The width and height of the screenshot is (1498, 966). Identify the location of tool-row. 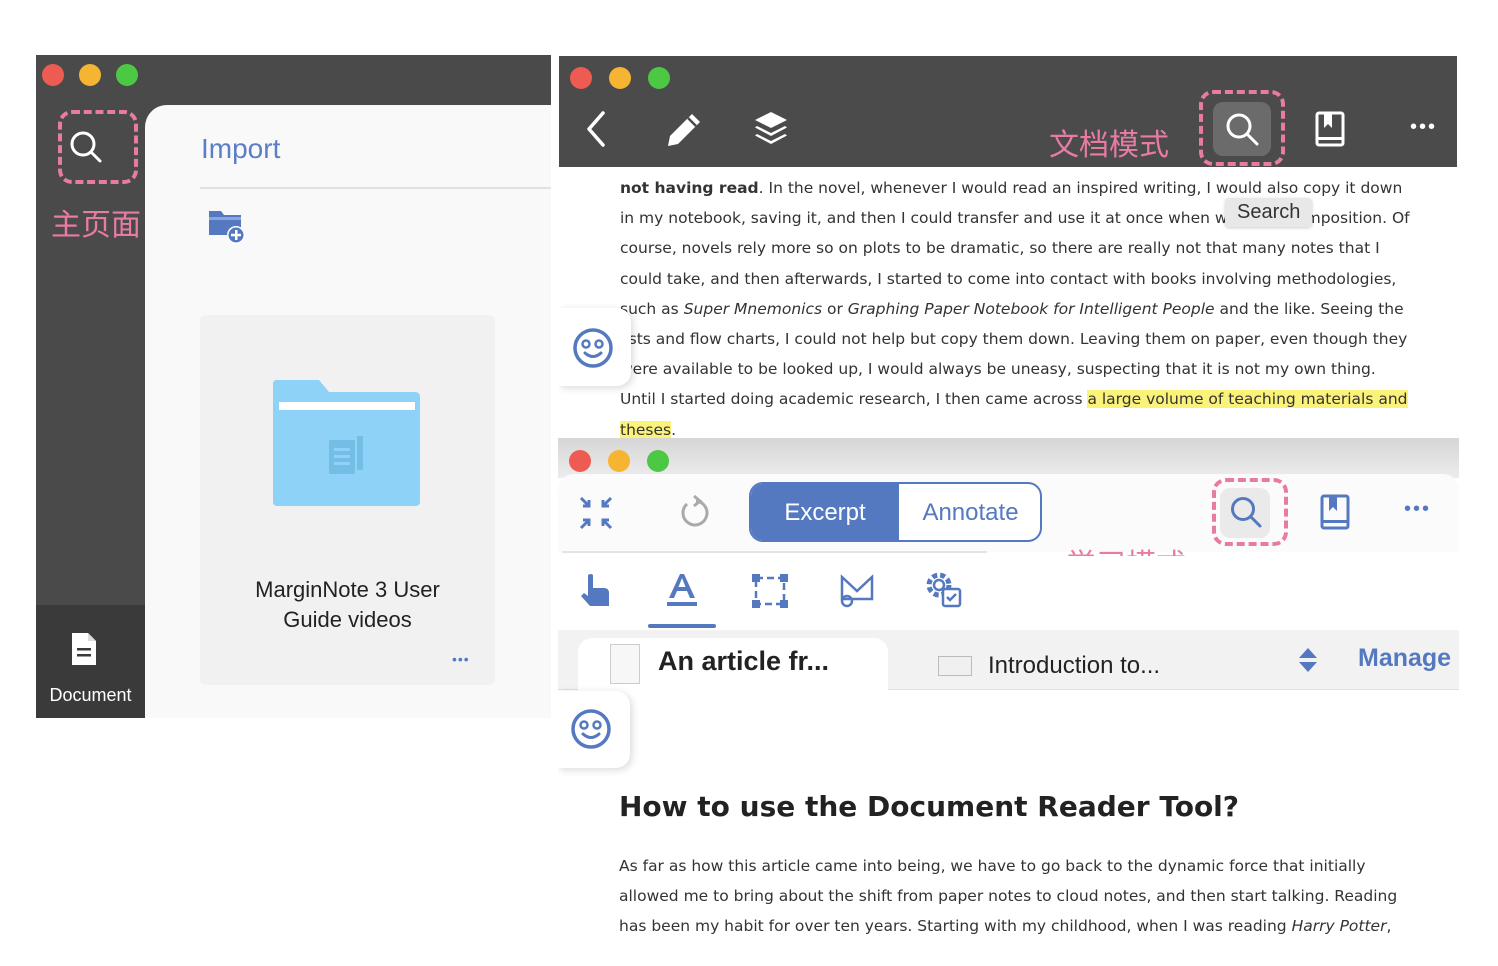
(1008, 593).